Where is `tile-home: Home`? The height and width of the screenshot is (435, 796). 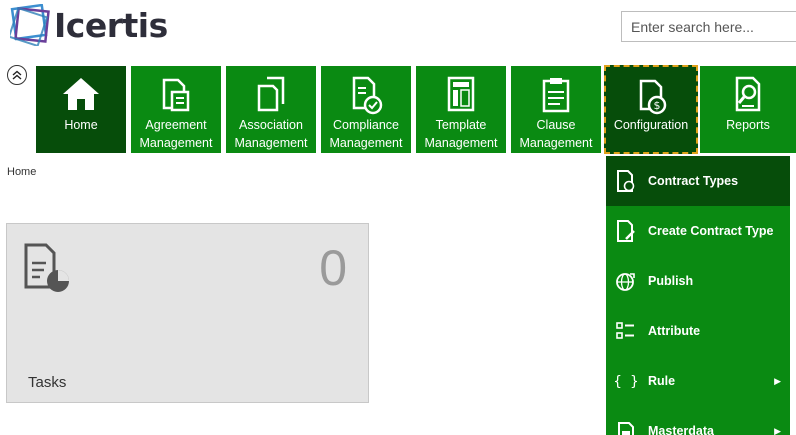 tile-home: Home is located at coordinates (81, 109).